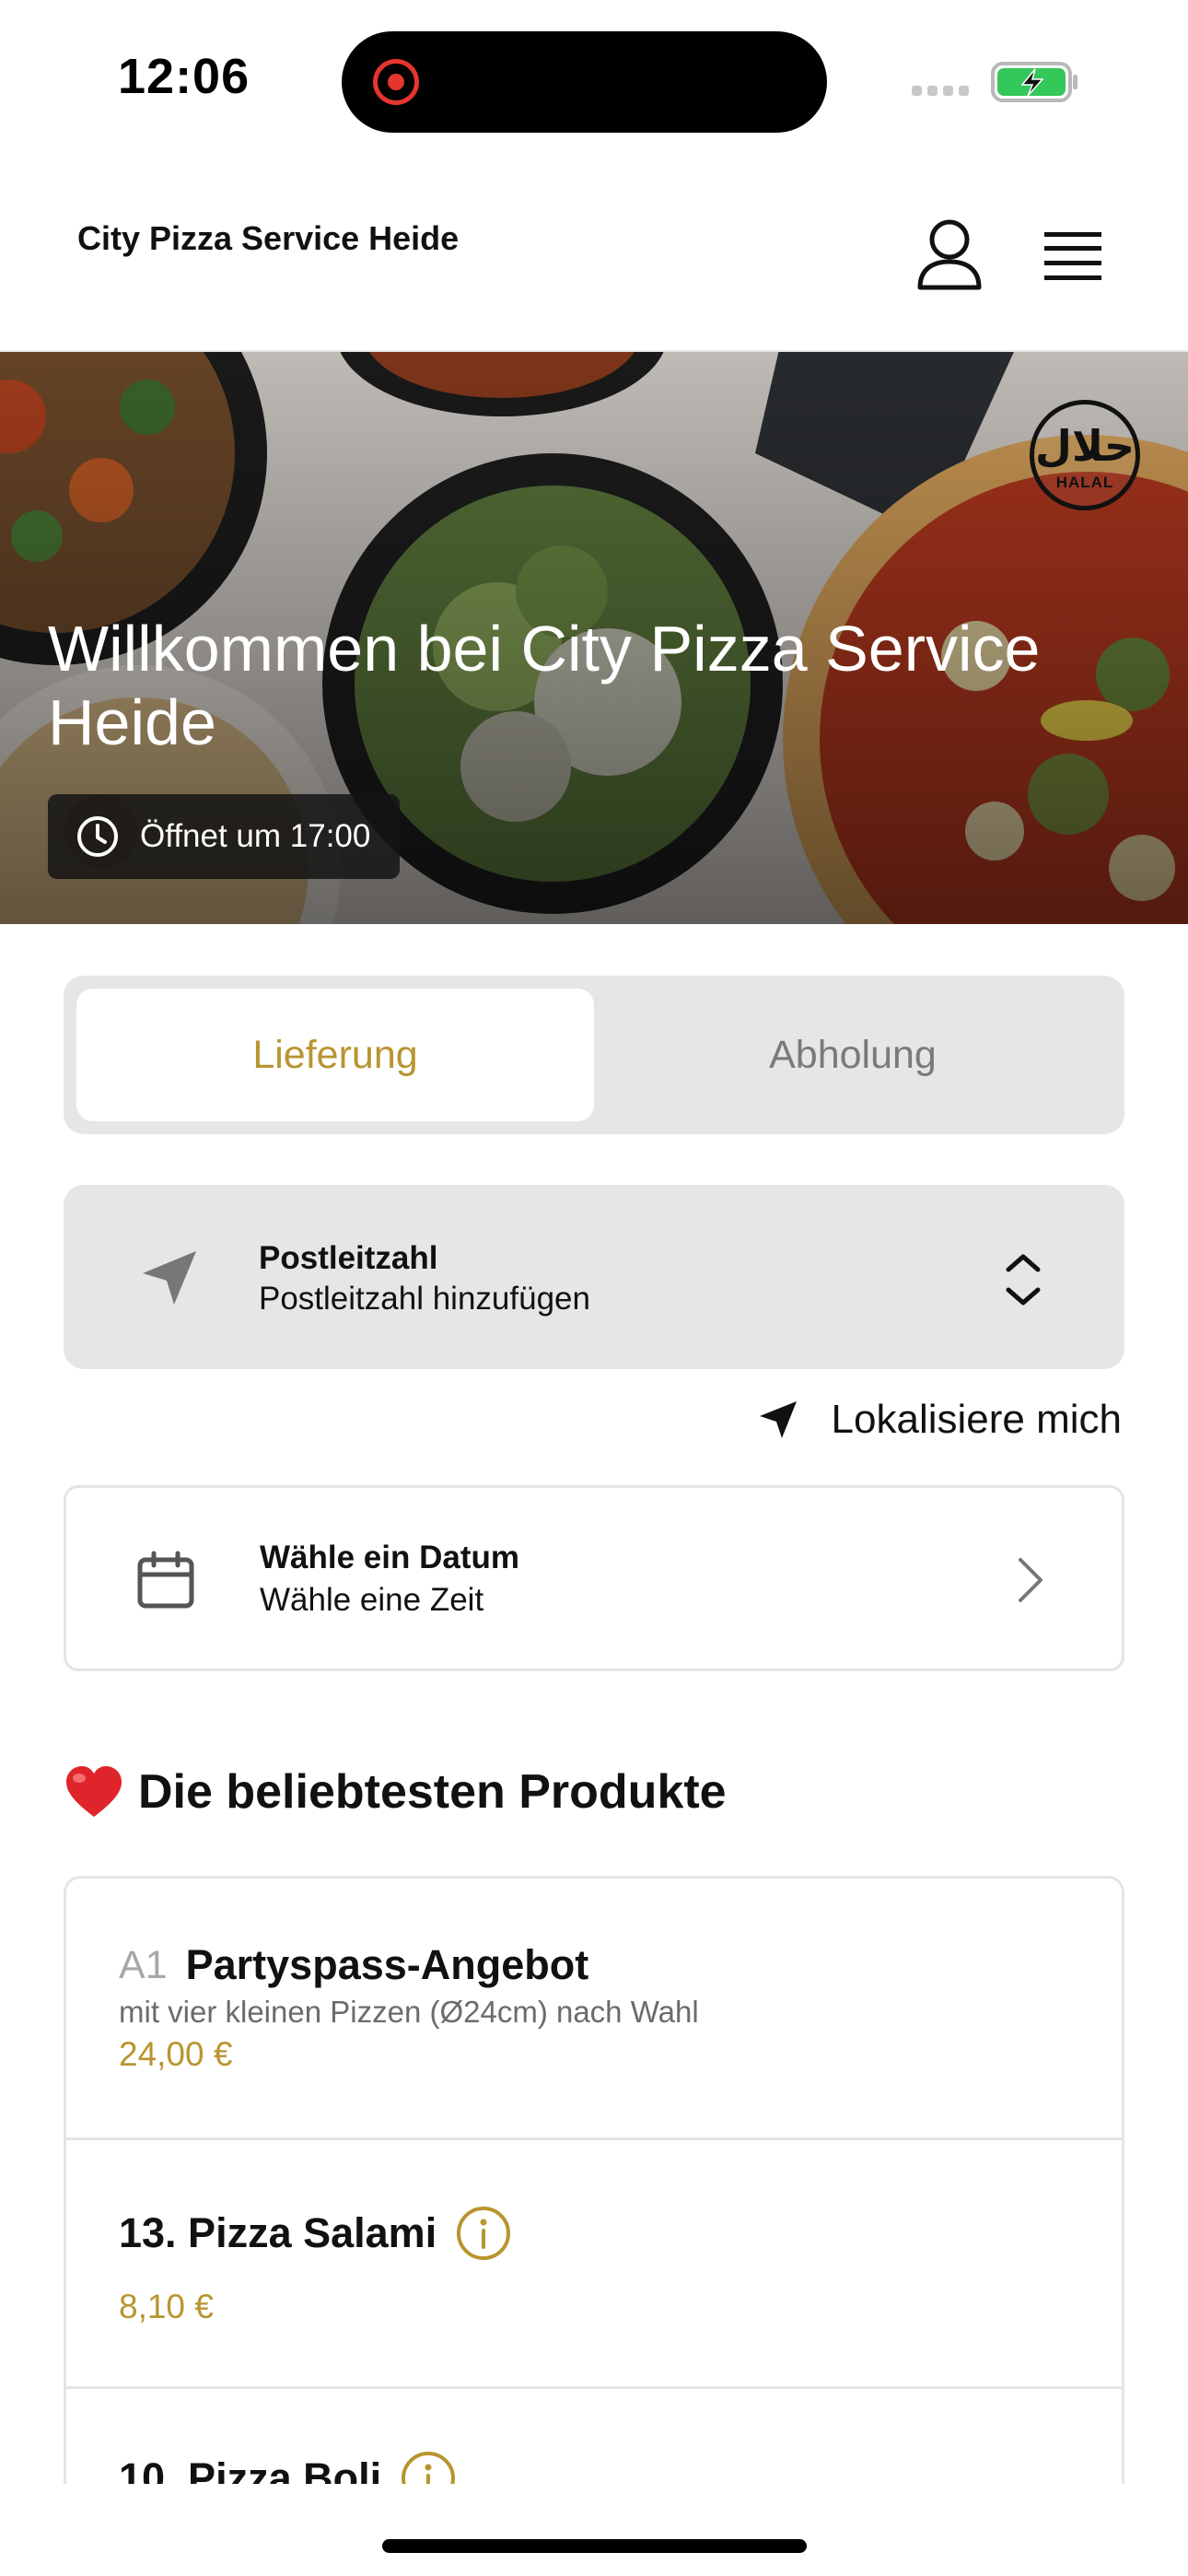  Describe the element at coordinates (853, 1055) in the screenshot. I see `tab-pickup: Abholung` at that location.